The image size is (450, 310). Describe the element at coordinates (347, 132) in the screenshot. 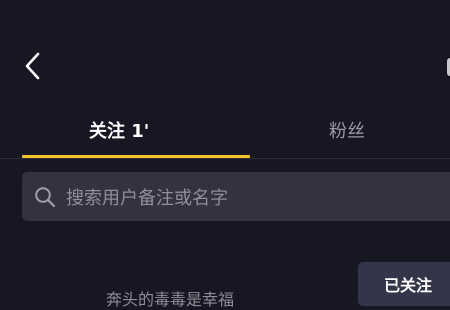

I see `tab-fans: 粉丝` at that location.